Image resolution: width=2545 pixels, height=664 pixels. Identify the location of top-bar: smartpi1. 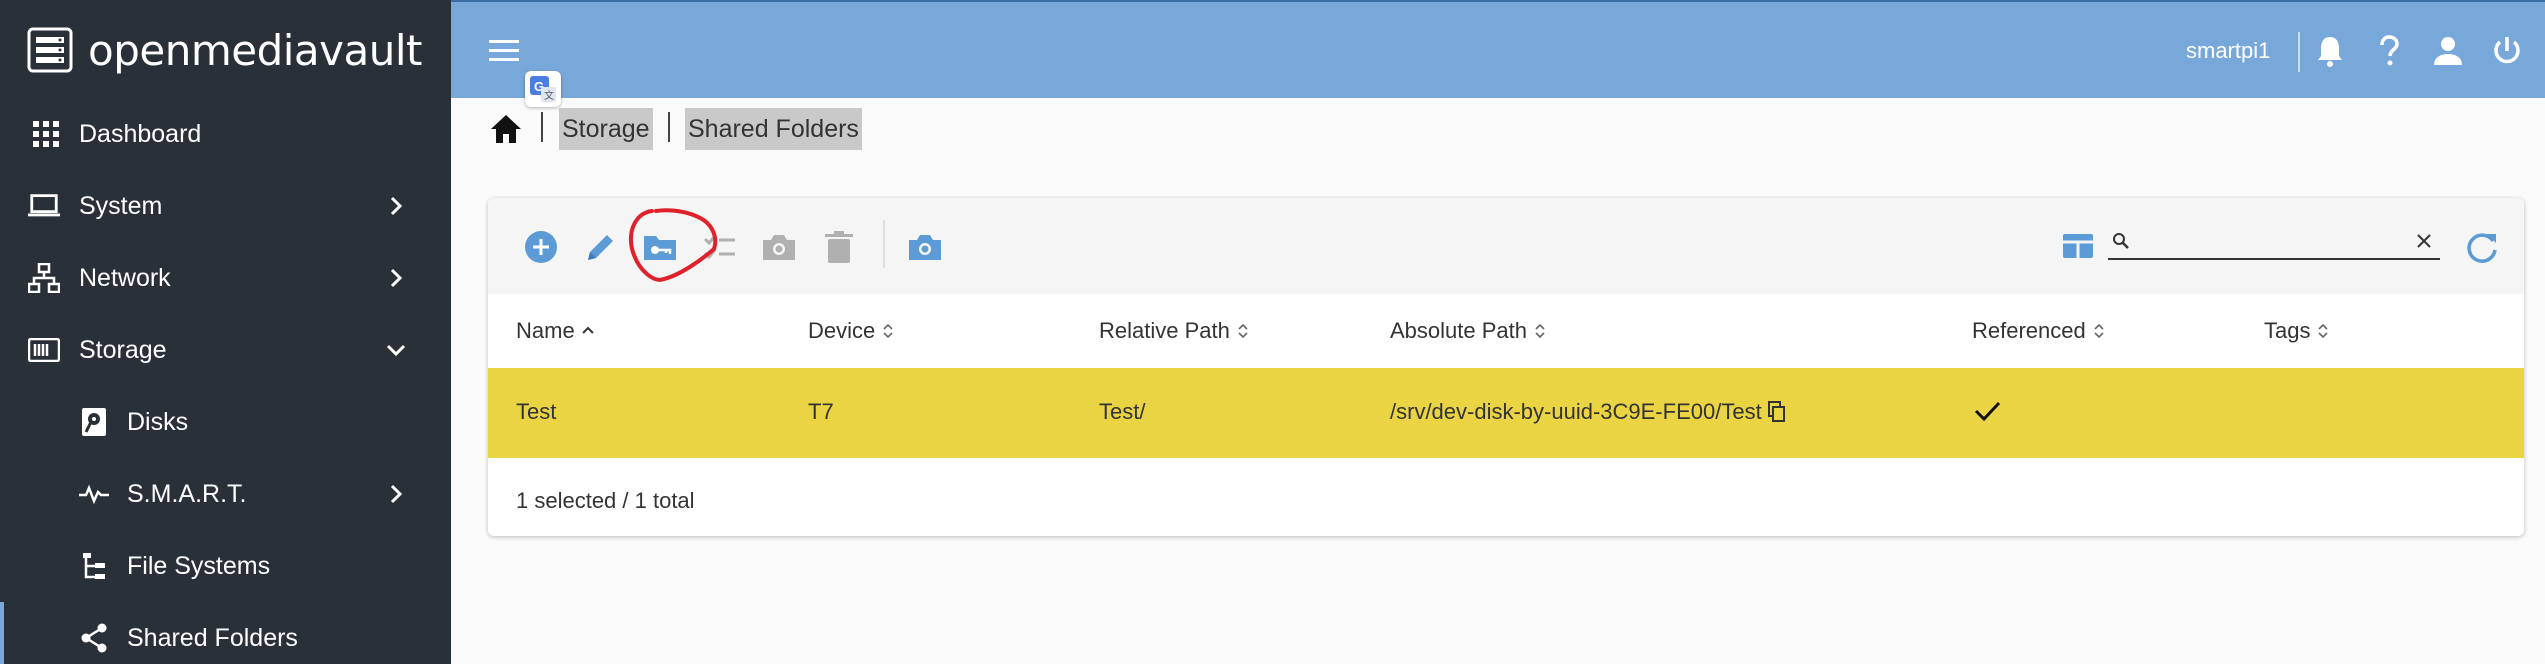
(1498, 49).